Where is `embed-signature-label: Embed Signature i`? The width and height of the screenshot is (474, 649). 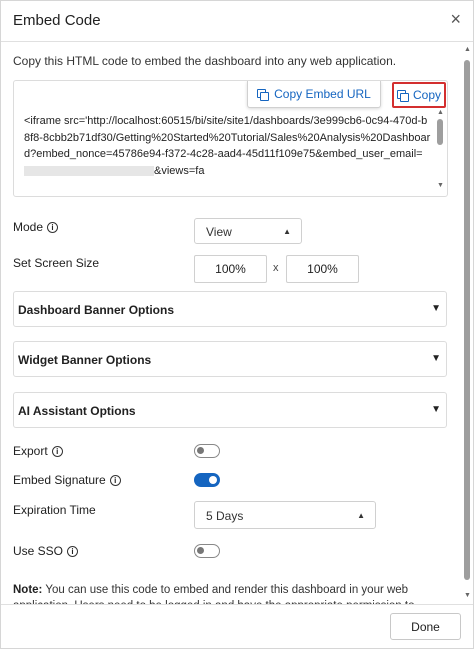 embed-signature-label: Embed Signature i is located at coordinates (67, 480).